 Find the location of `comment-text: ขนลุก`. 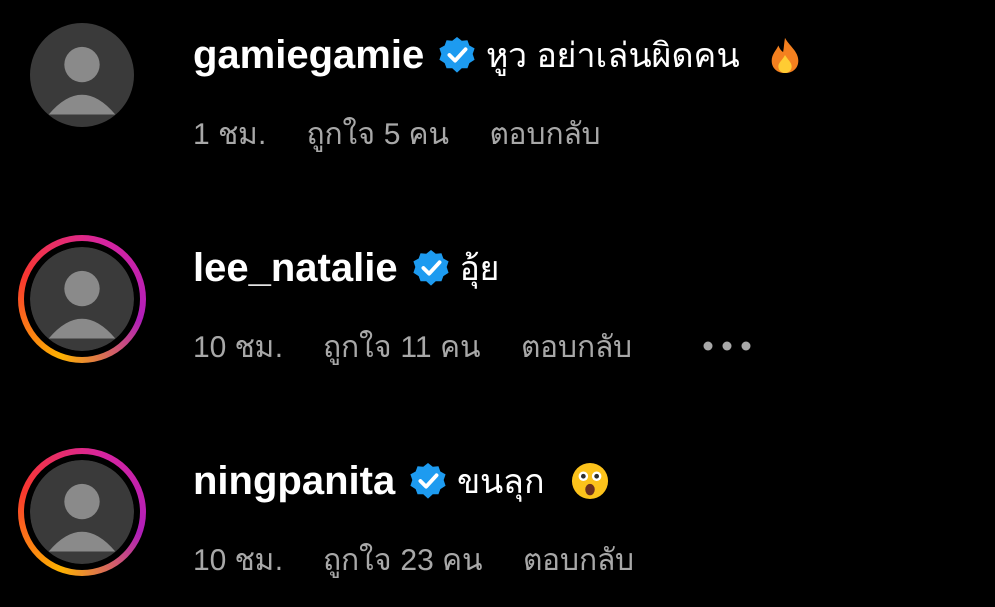

comment-text: ขนลุก is located at coordinates (501, 483).